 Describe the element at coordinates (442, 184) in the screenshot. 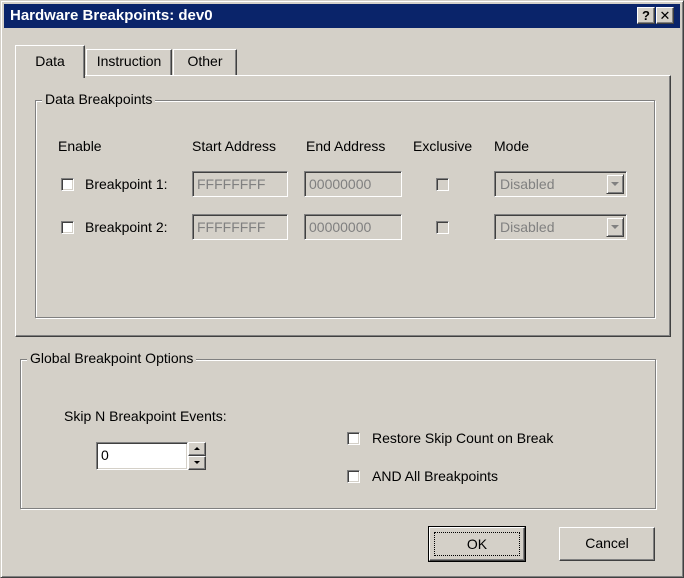

I see `breakpoint-1-exclusive-checkbox` at that location.